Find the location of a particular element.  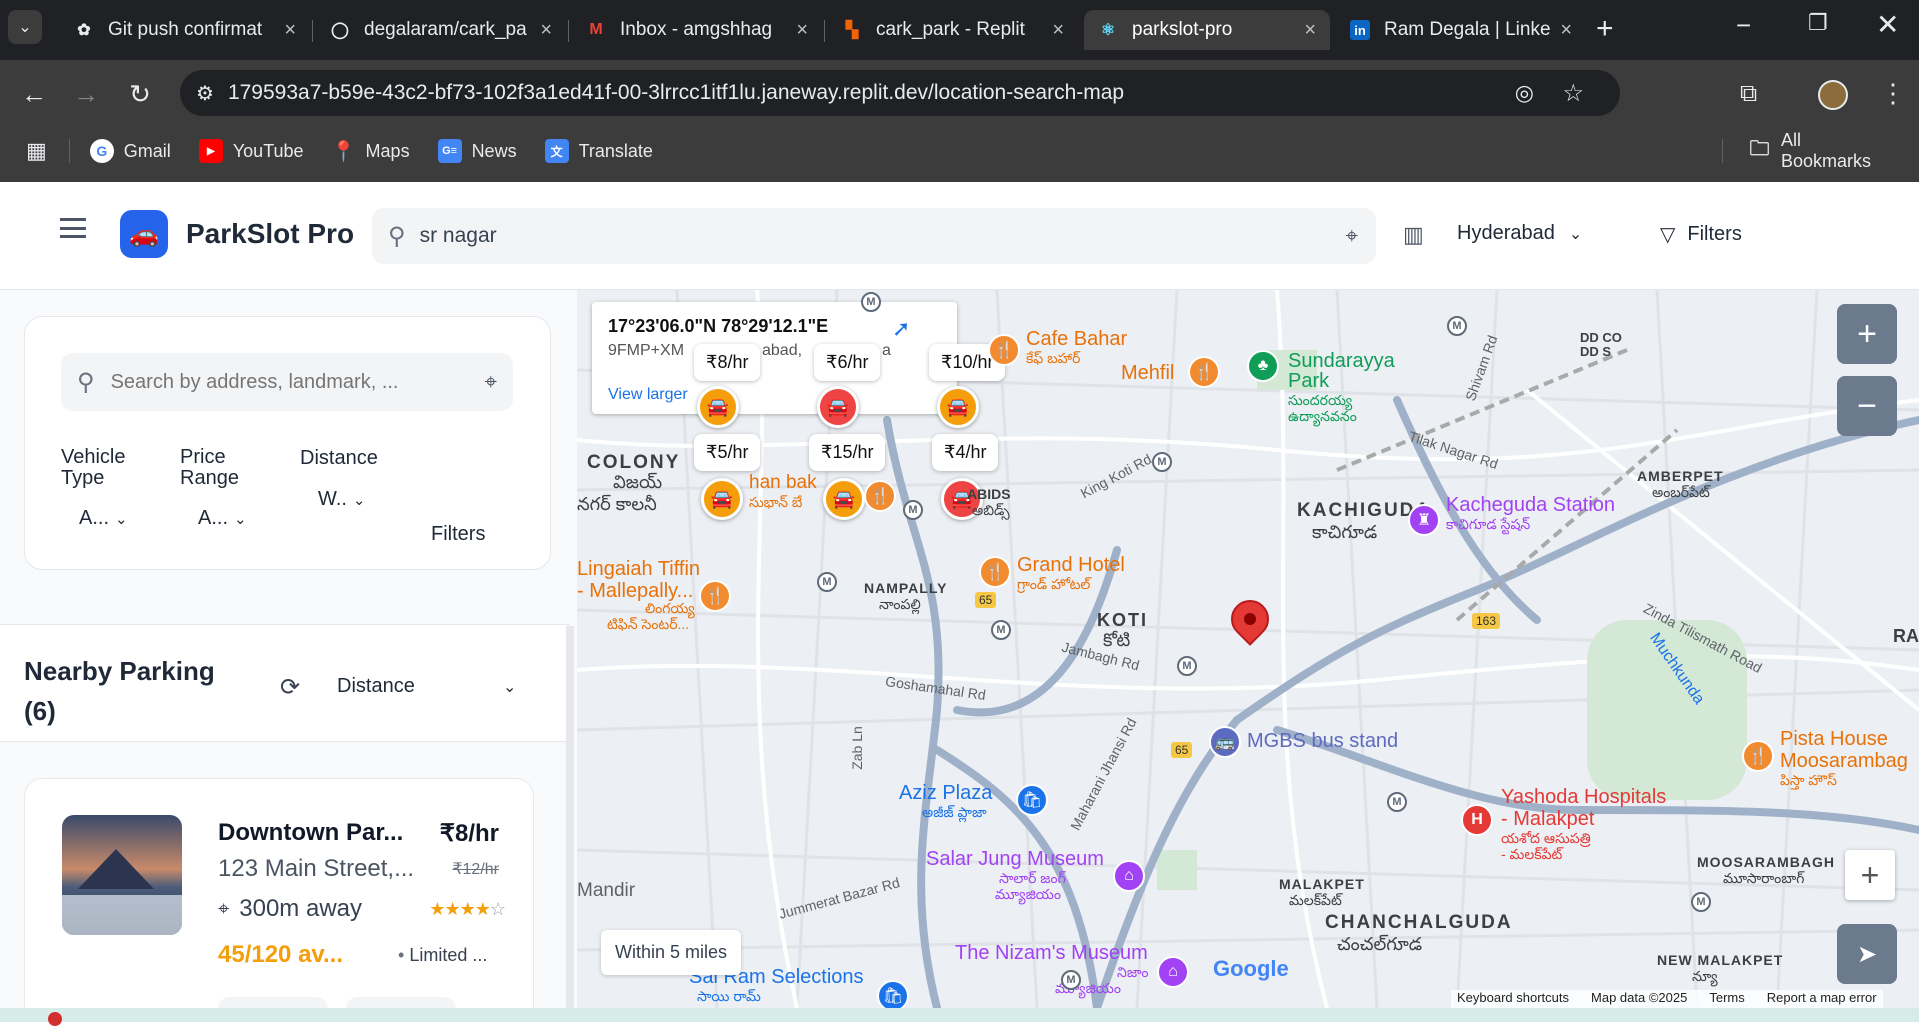

bookmark-youtube: ▶ YouTube is located at coordinates (251, 151).